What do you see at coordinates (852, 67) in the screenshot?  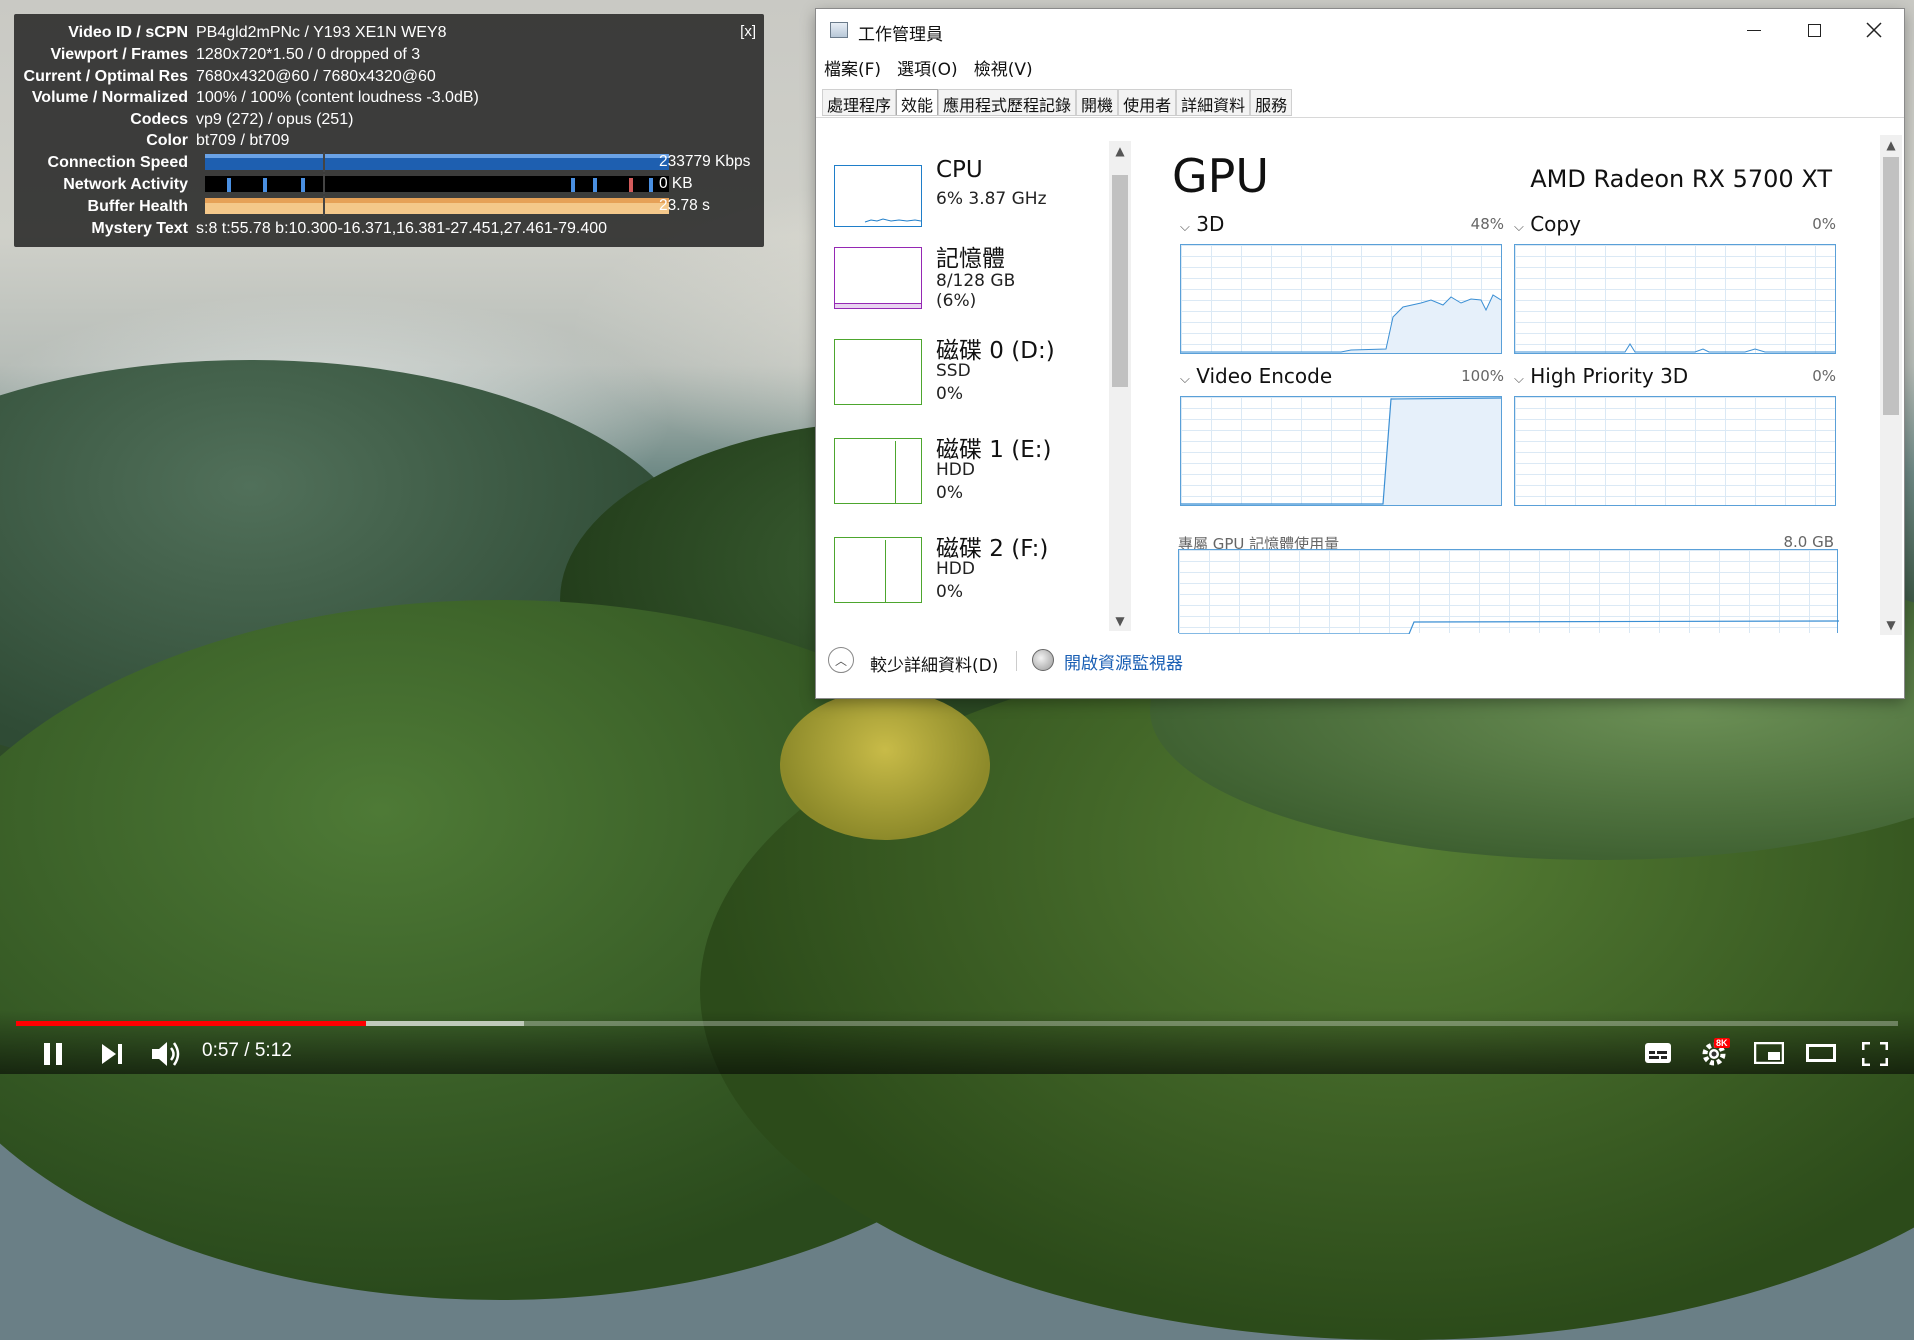 I see `menu-file: 檔案(F)` at bounding box center [852, 67].